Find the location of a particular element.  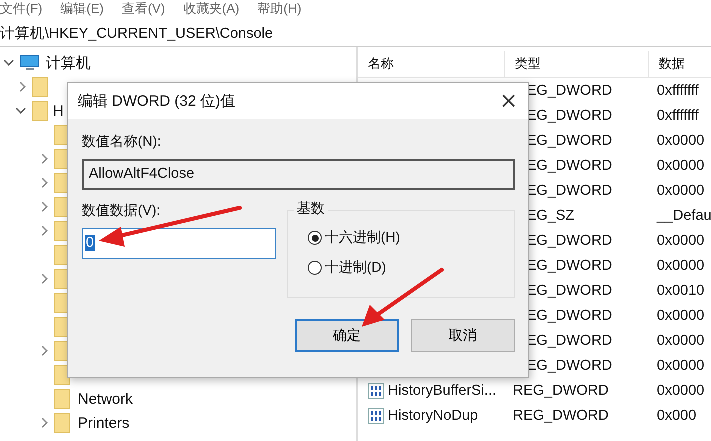

column-header: 名称 is located at coordinates (431, 64).